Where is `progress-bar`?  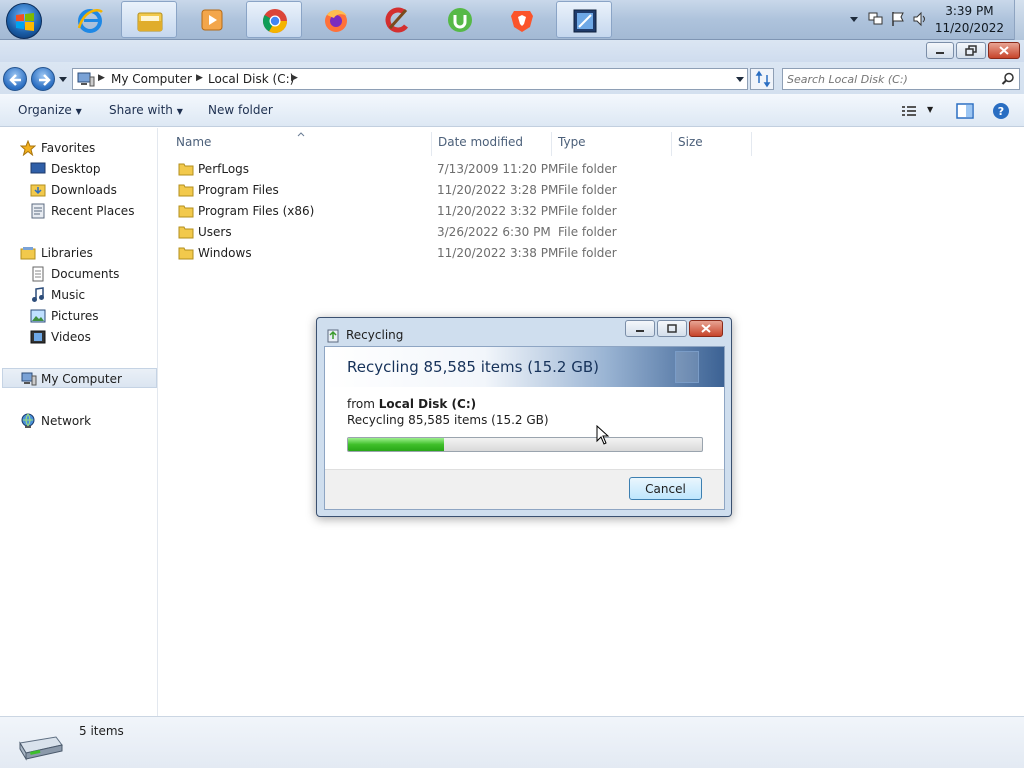
progress-bar is located at coordinates (525, 444).